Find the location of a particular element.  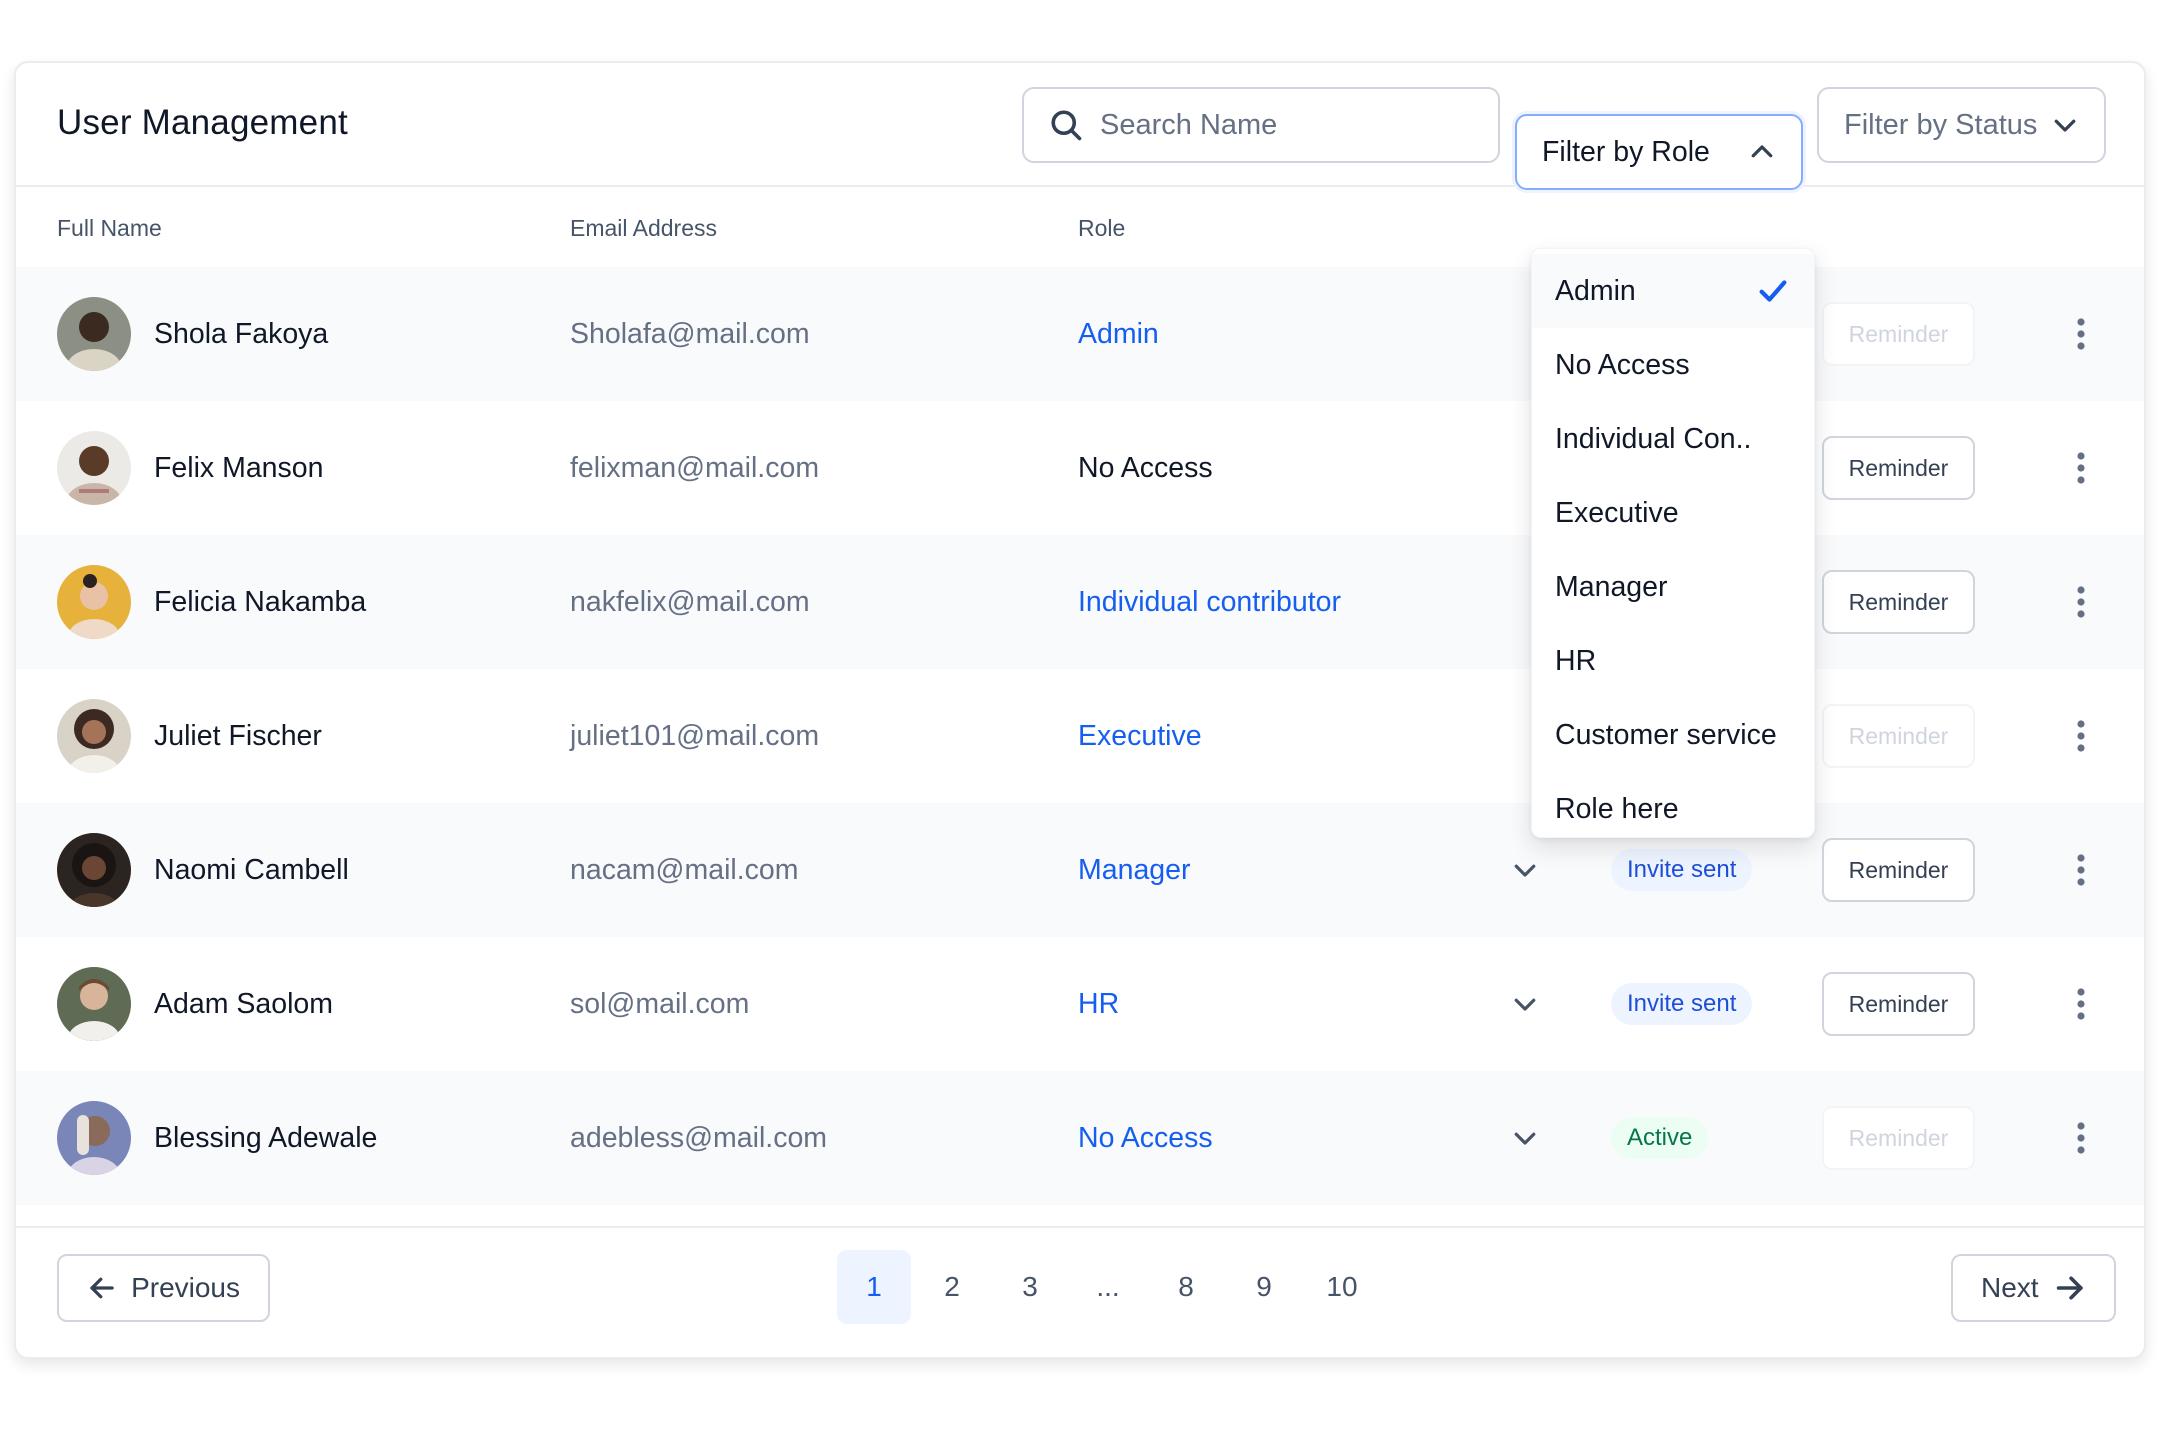

role-option-customer-service: Customer service is located at coordinates (1673, 735).